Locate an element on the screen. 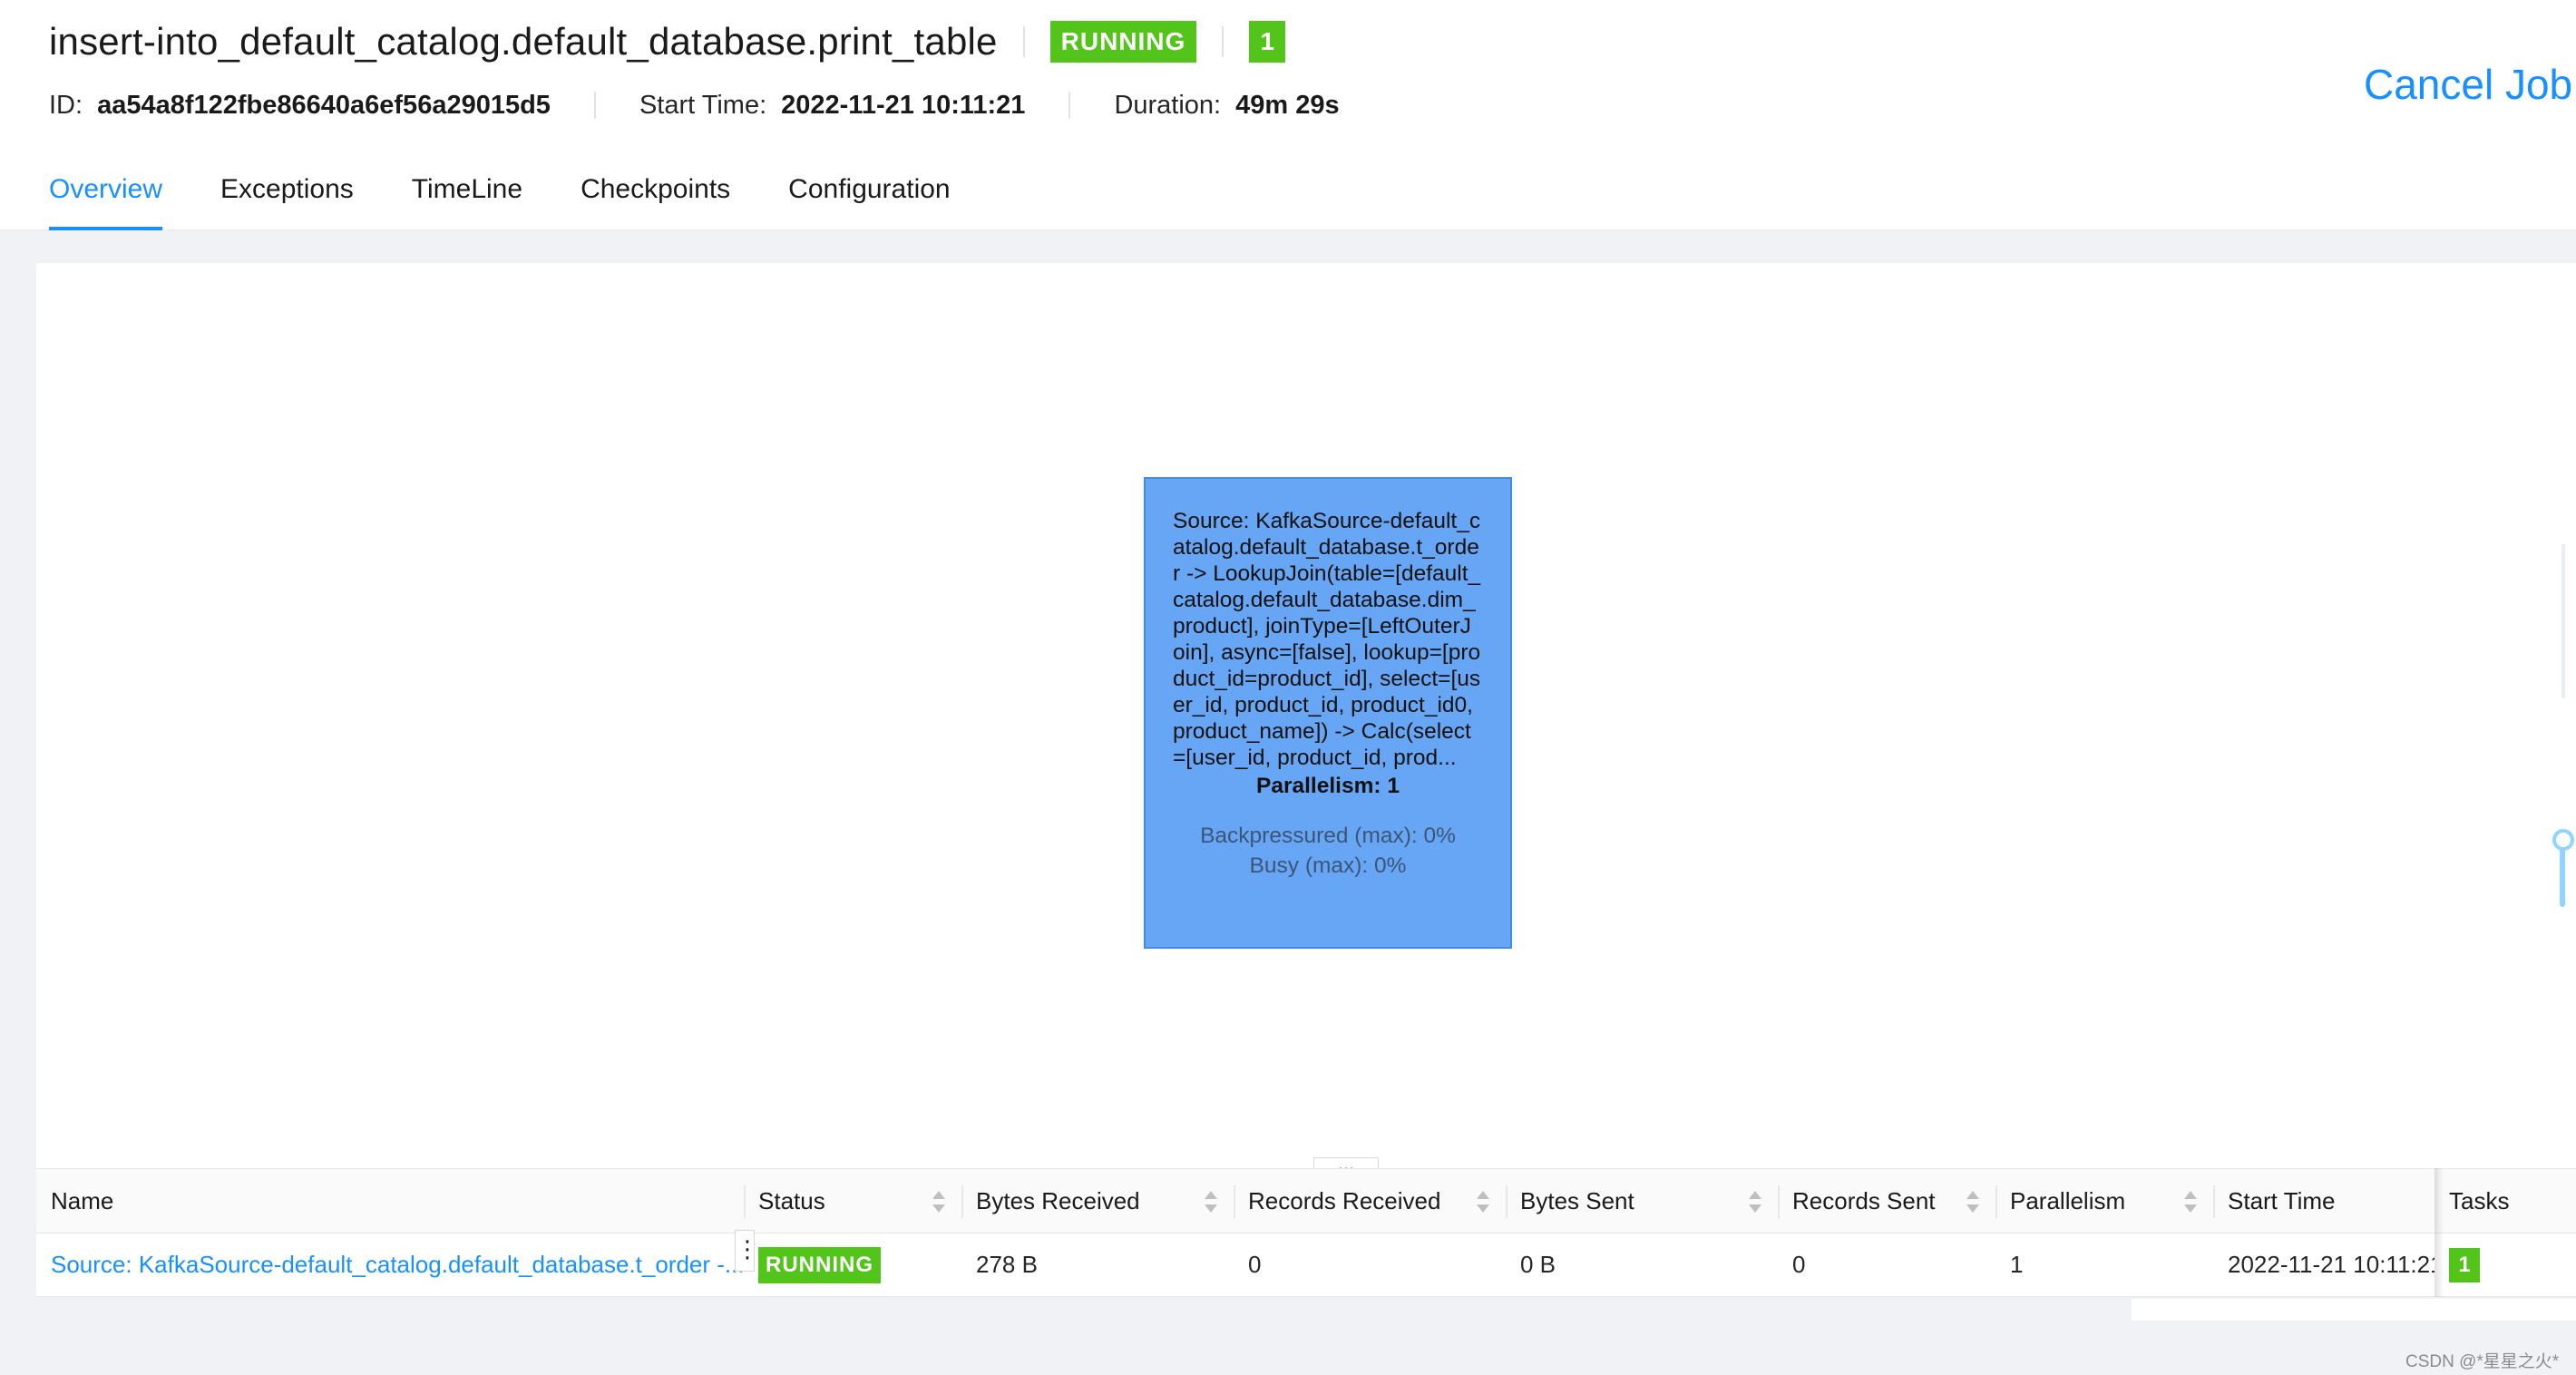 The image size is (2576, 1375). start-time-value: 2022-11-21 10:11:21 is located at coordinates (903, 105).